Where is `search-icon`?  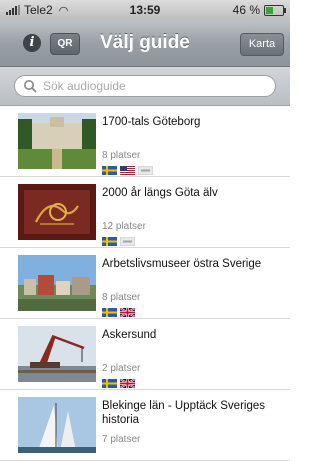
search-icon is located at coordinates (30, 86).